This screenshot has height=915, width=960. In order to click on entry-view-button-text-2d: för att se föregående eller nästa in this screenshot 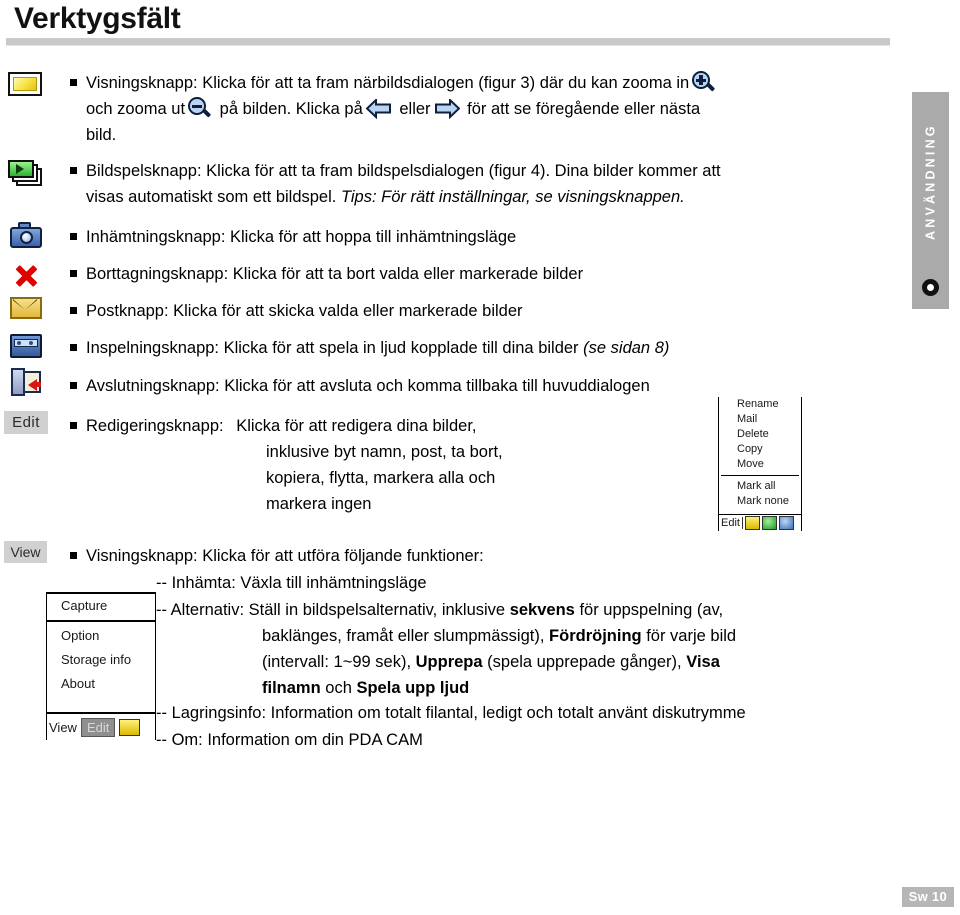, I will do `click(584, 109)`.